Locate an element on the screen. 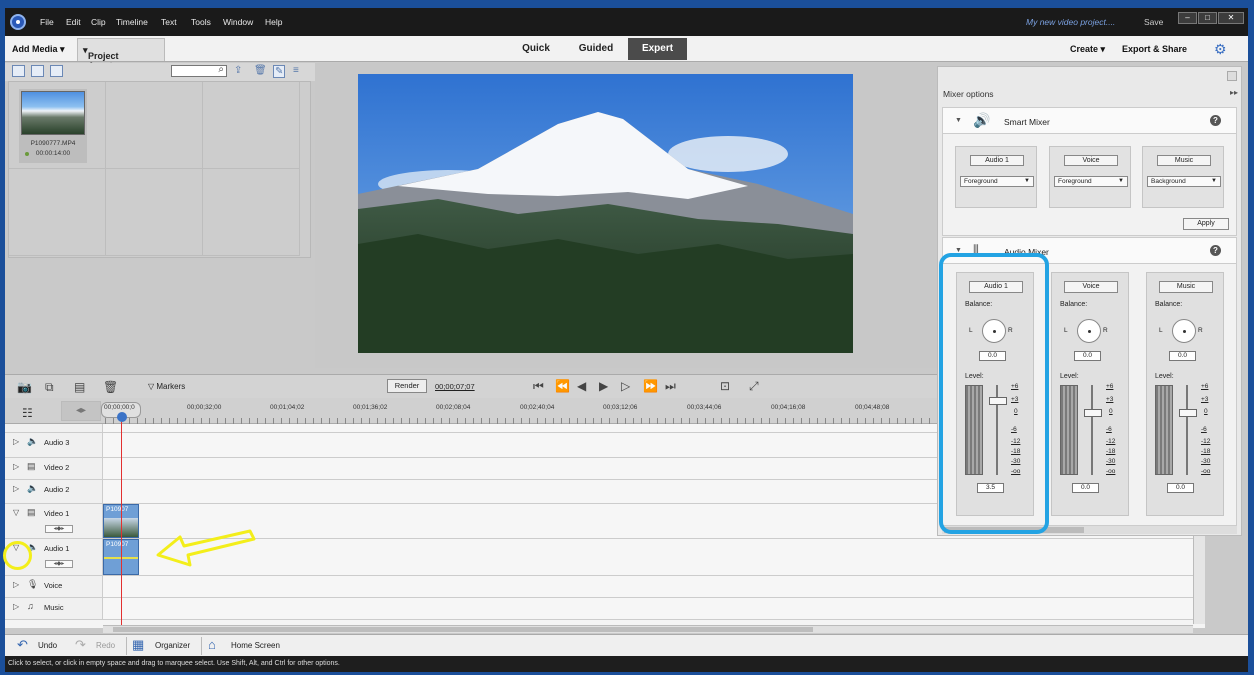 The width and height of the screenshot is (1254, 675). collapse-panel-icon: ▸▸ is located at coordinates (1234, 92).